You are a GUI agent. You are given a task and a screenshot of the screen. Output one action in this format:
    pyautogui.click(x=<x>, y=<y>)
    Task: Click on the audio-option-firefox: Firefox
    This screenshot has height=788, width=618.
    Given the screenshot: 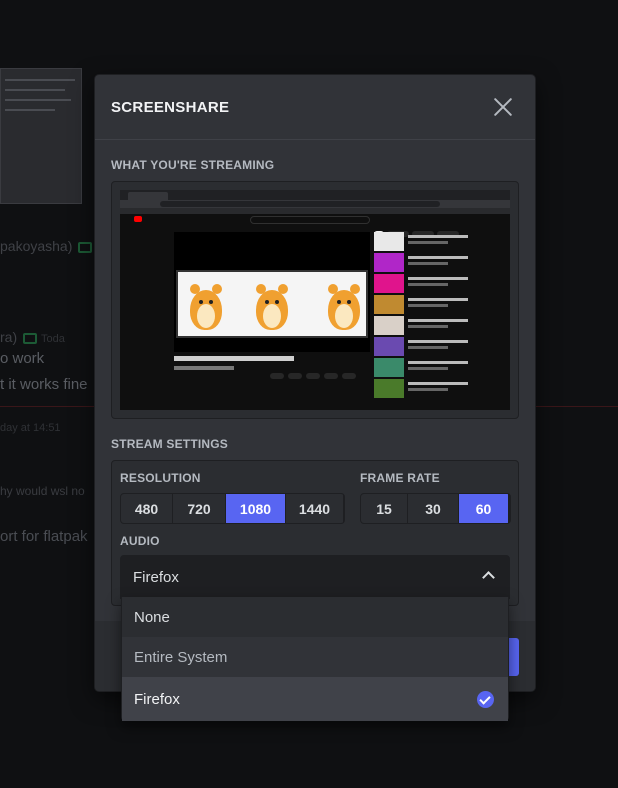 What is the action you would take?
    pyautogui.click(x=315, y=699)
    